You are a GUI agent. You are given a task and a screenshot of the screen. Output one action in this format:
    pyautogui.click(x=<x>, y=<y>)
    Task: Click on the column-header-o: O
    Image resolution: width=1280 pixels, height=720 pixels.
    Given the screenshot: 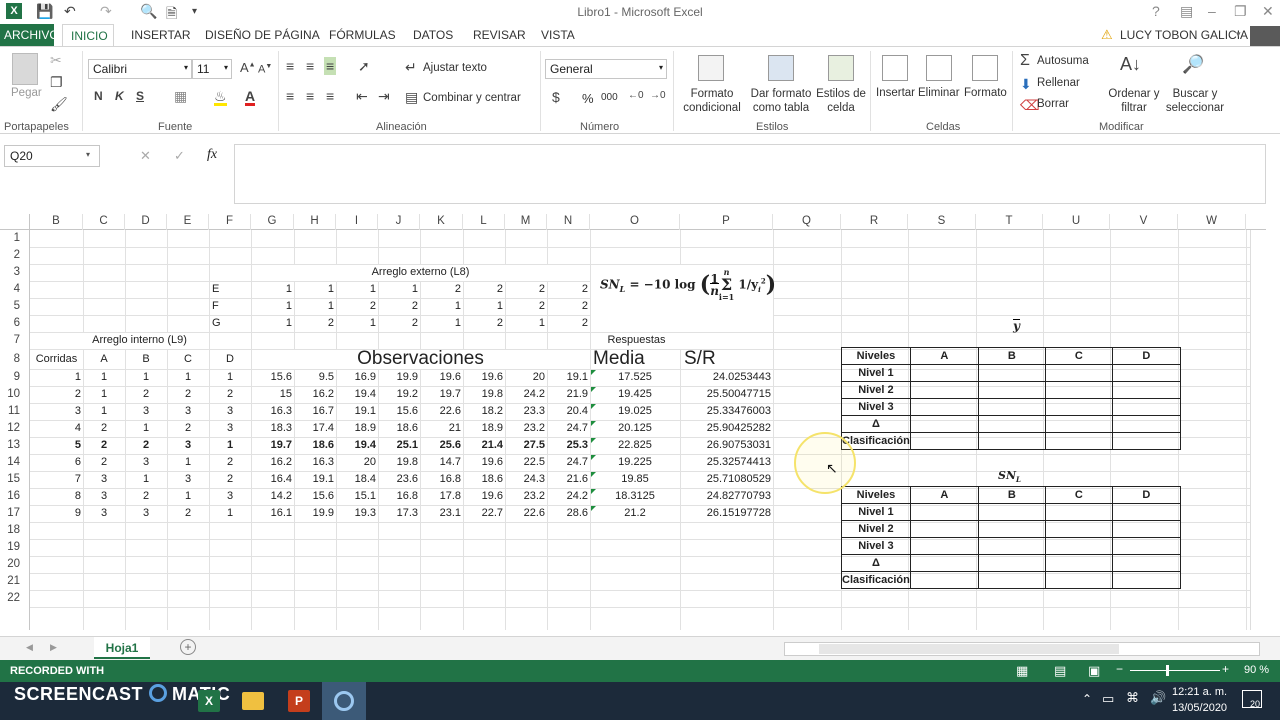 What is the action you would take?
    pyautogui.click(x=635, y=222)
    